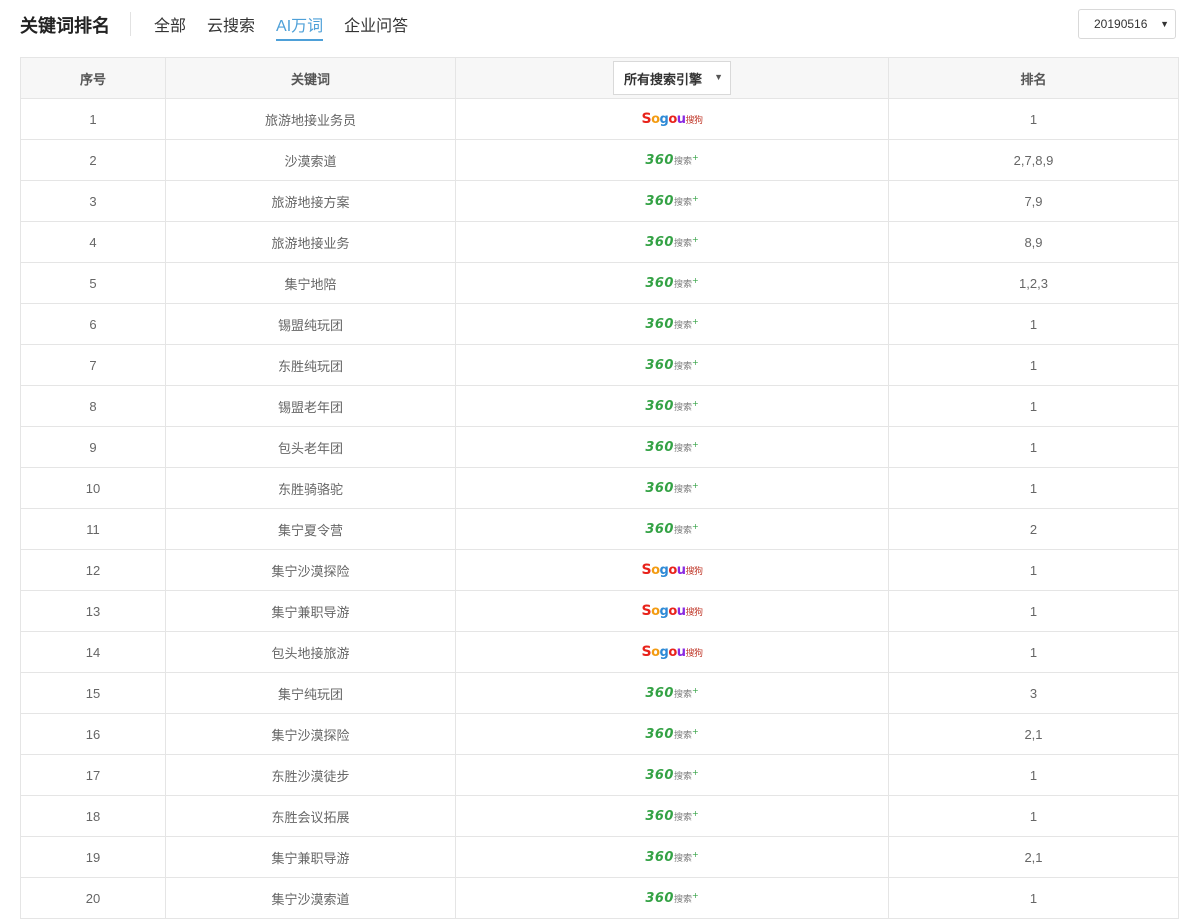 This screenshot has width=1186, height=919. Describe the element at coordinates (376, 26) in the screenshot. I see `tab-enterprise-qa: 企业问答` at that location.